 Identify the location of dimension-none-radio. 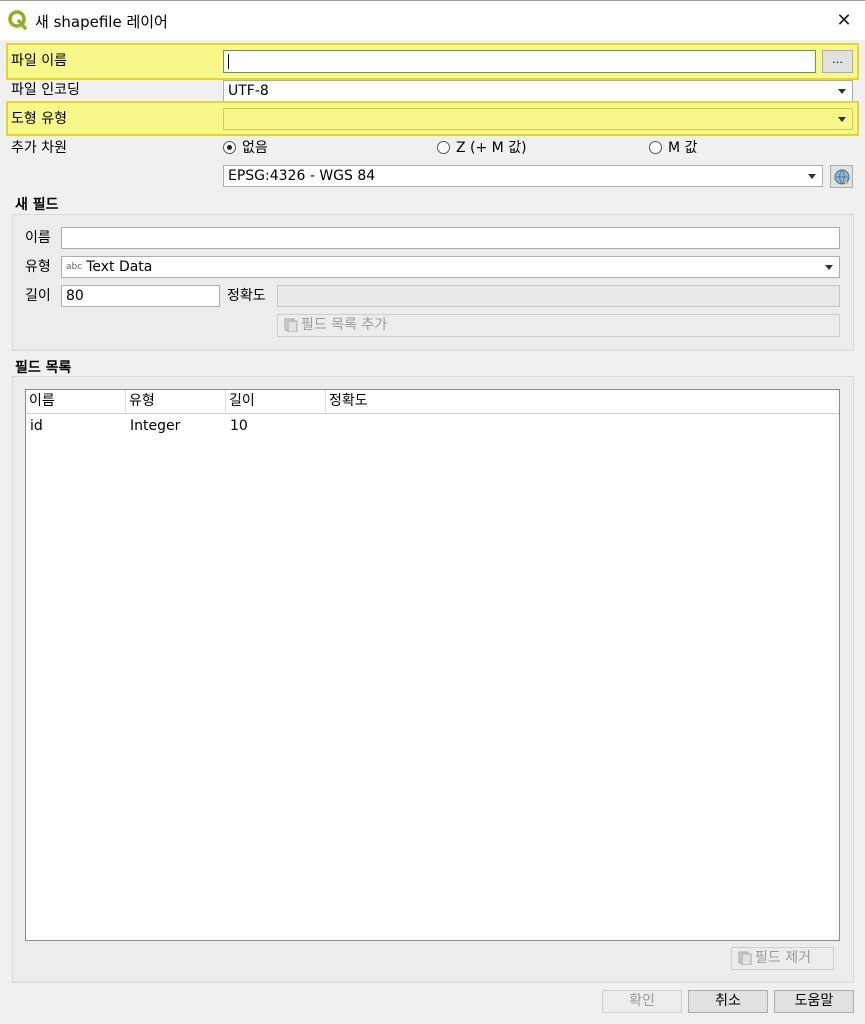
(229, 147).